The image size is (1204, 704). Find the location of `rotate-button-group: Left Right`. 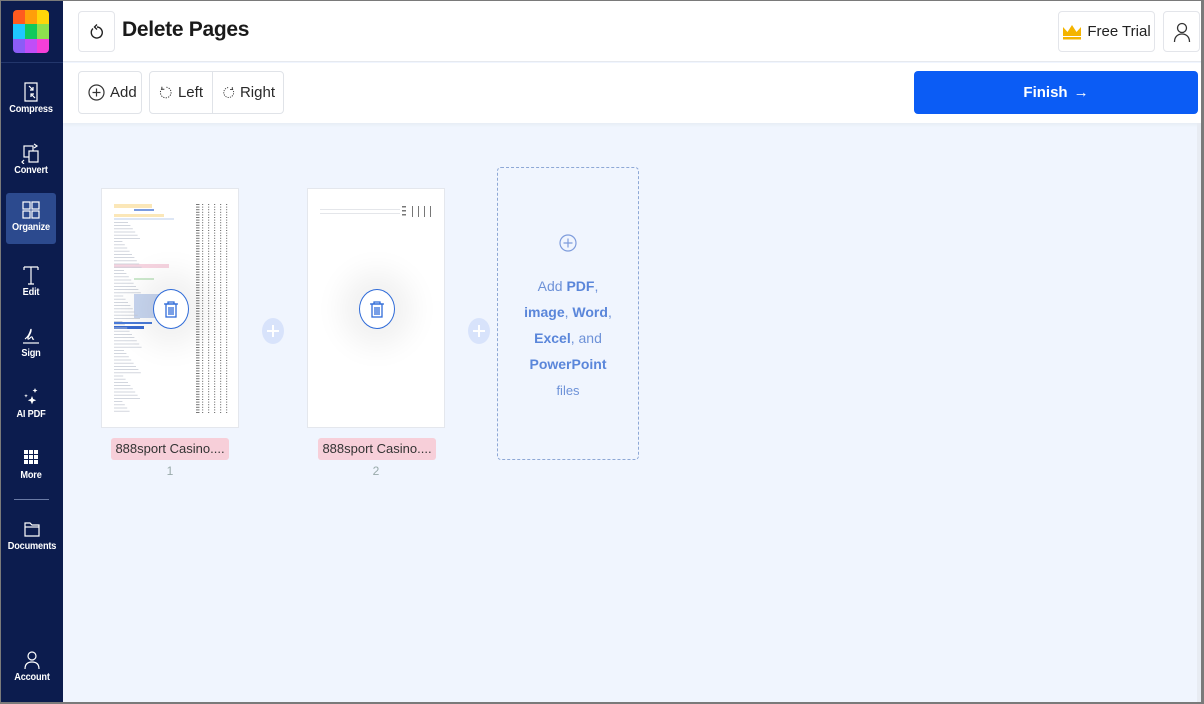

rotate-button-group: Left Right is located at coordinates (216, 92).